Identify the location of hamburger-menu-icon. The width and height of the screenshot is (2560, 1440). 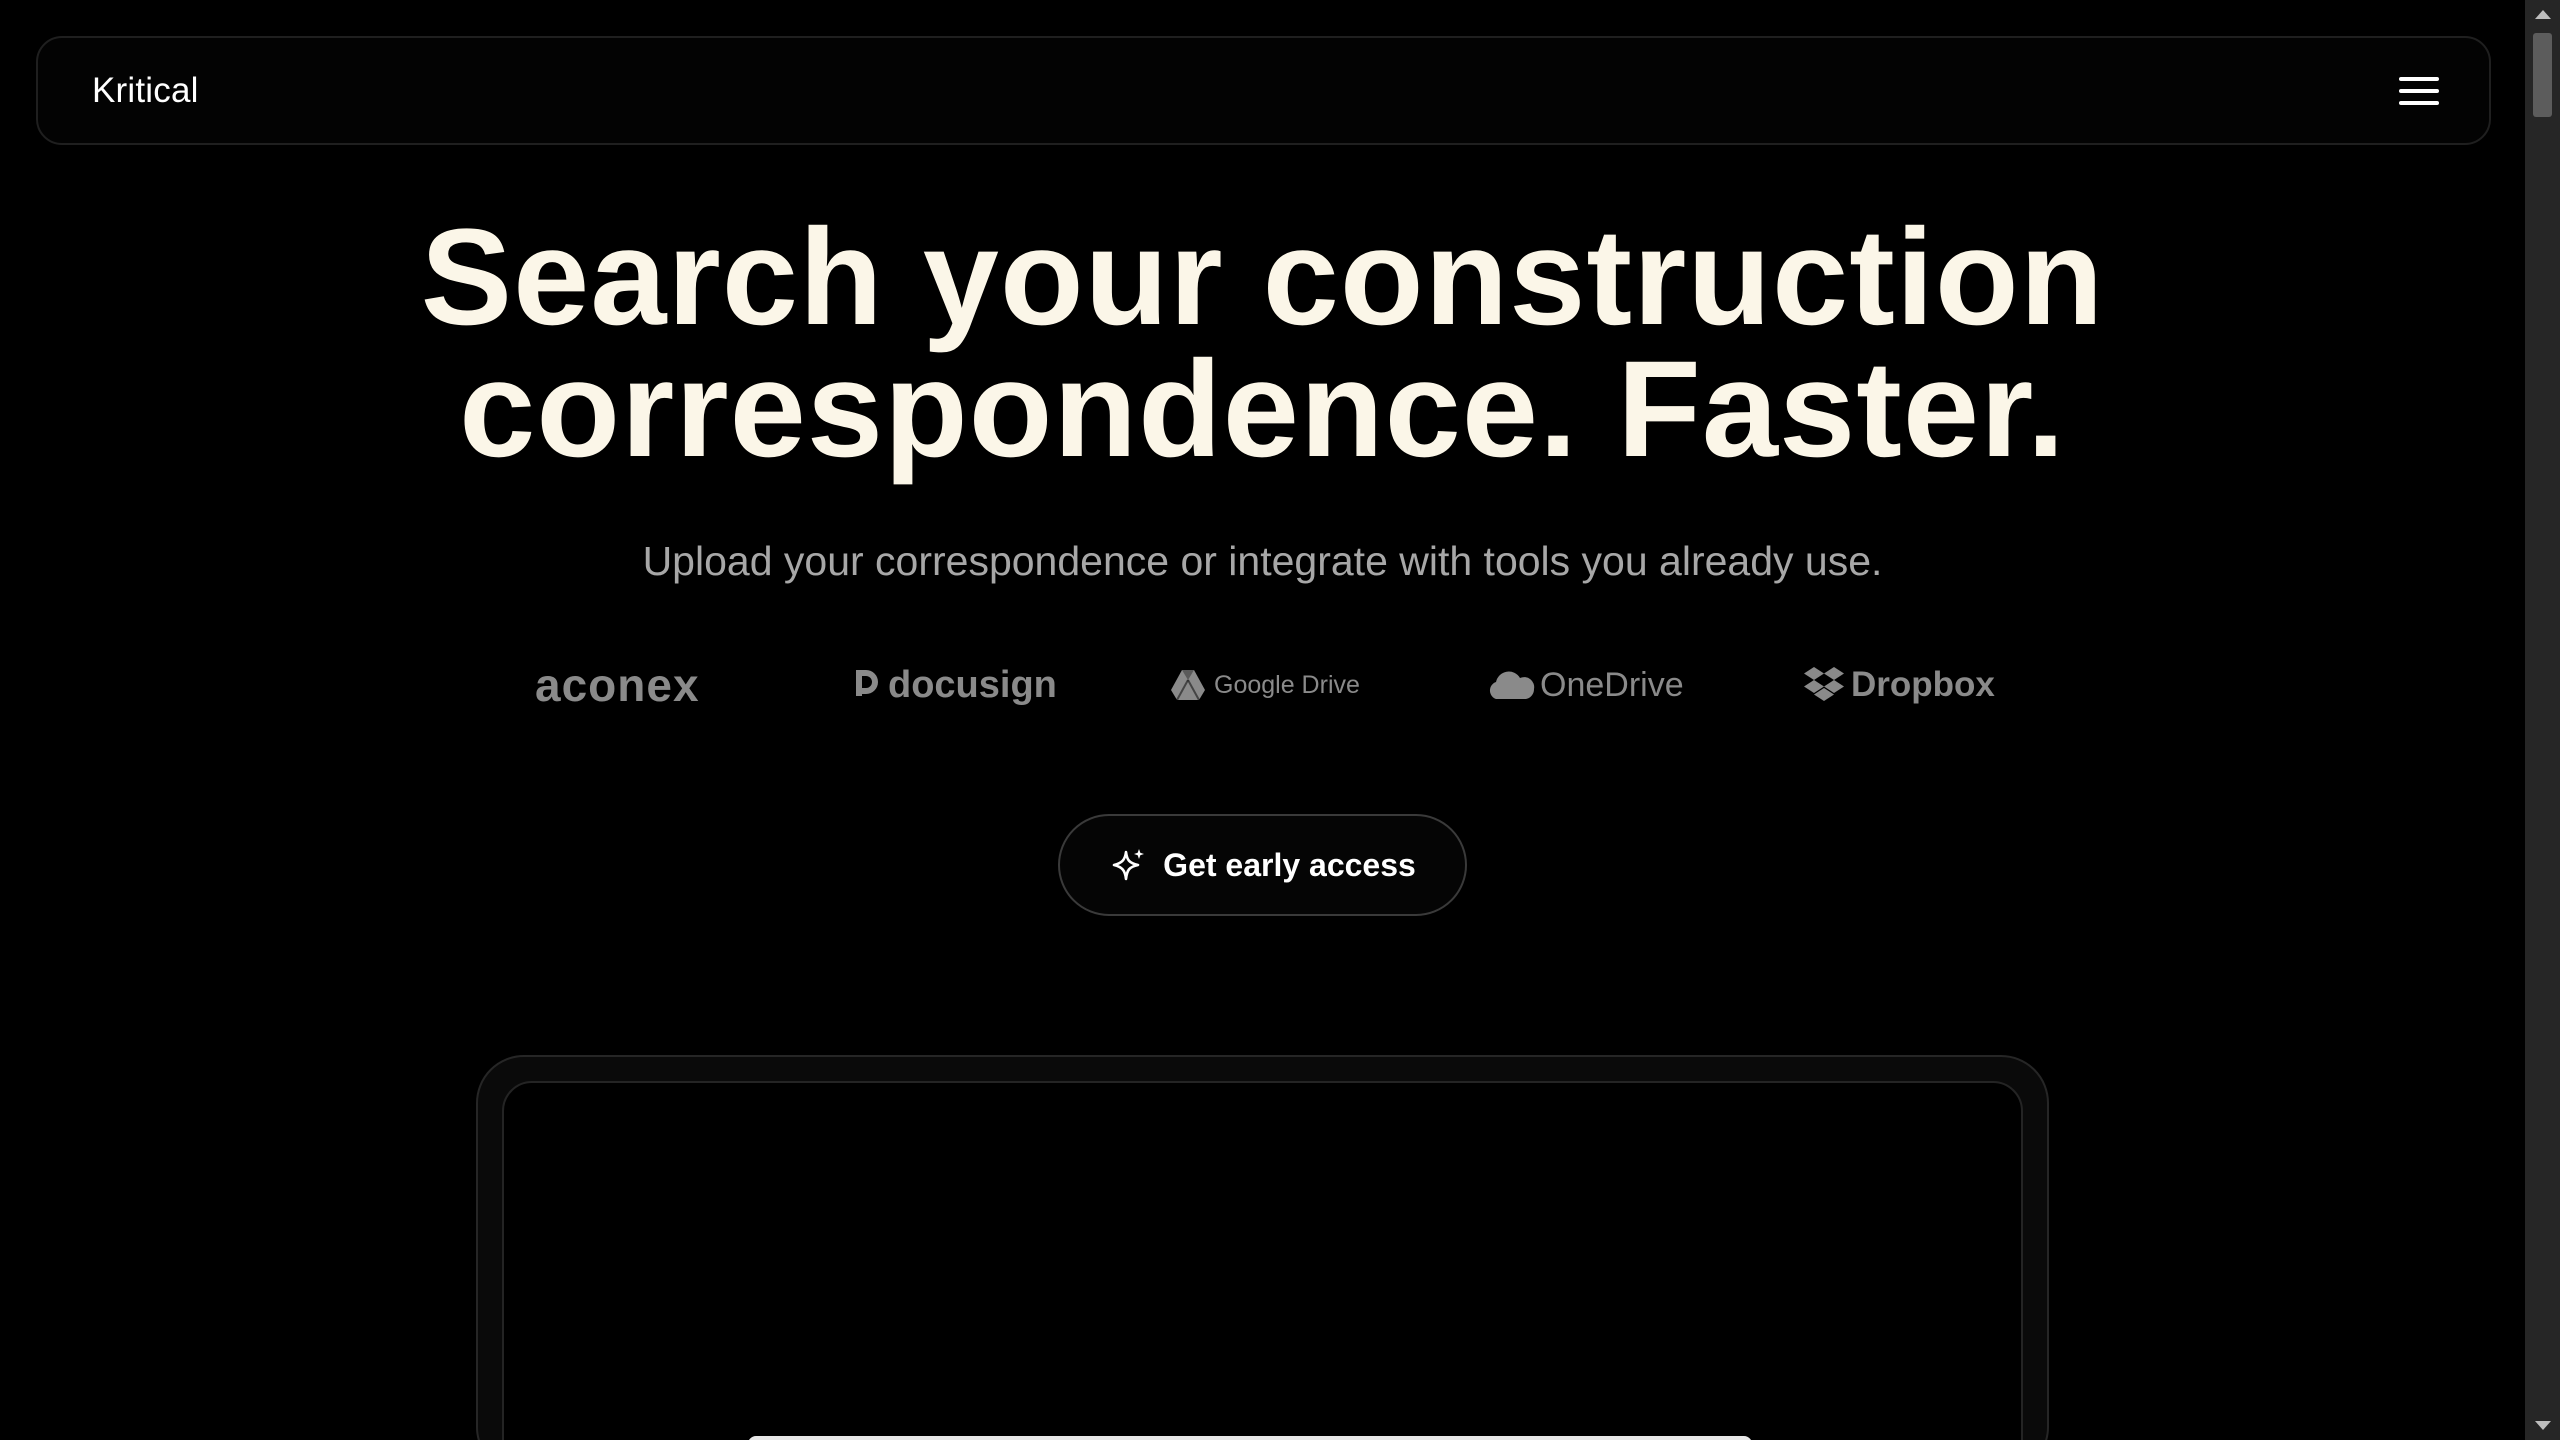
(2419, 91).